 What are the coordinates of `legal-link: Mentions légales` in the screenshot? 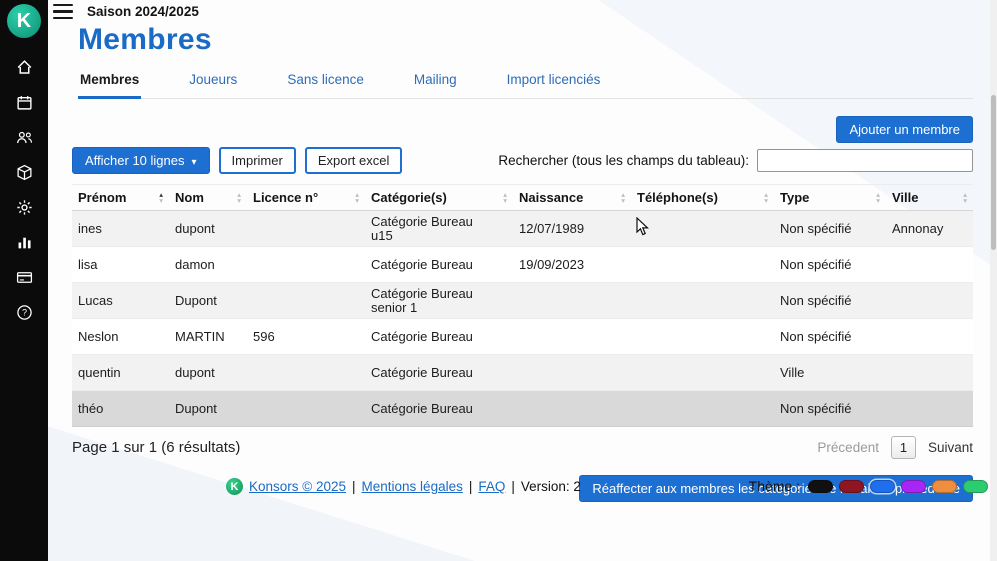 It's located at (412, 486).